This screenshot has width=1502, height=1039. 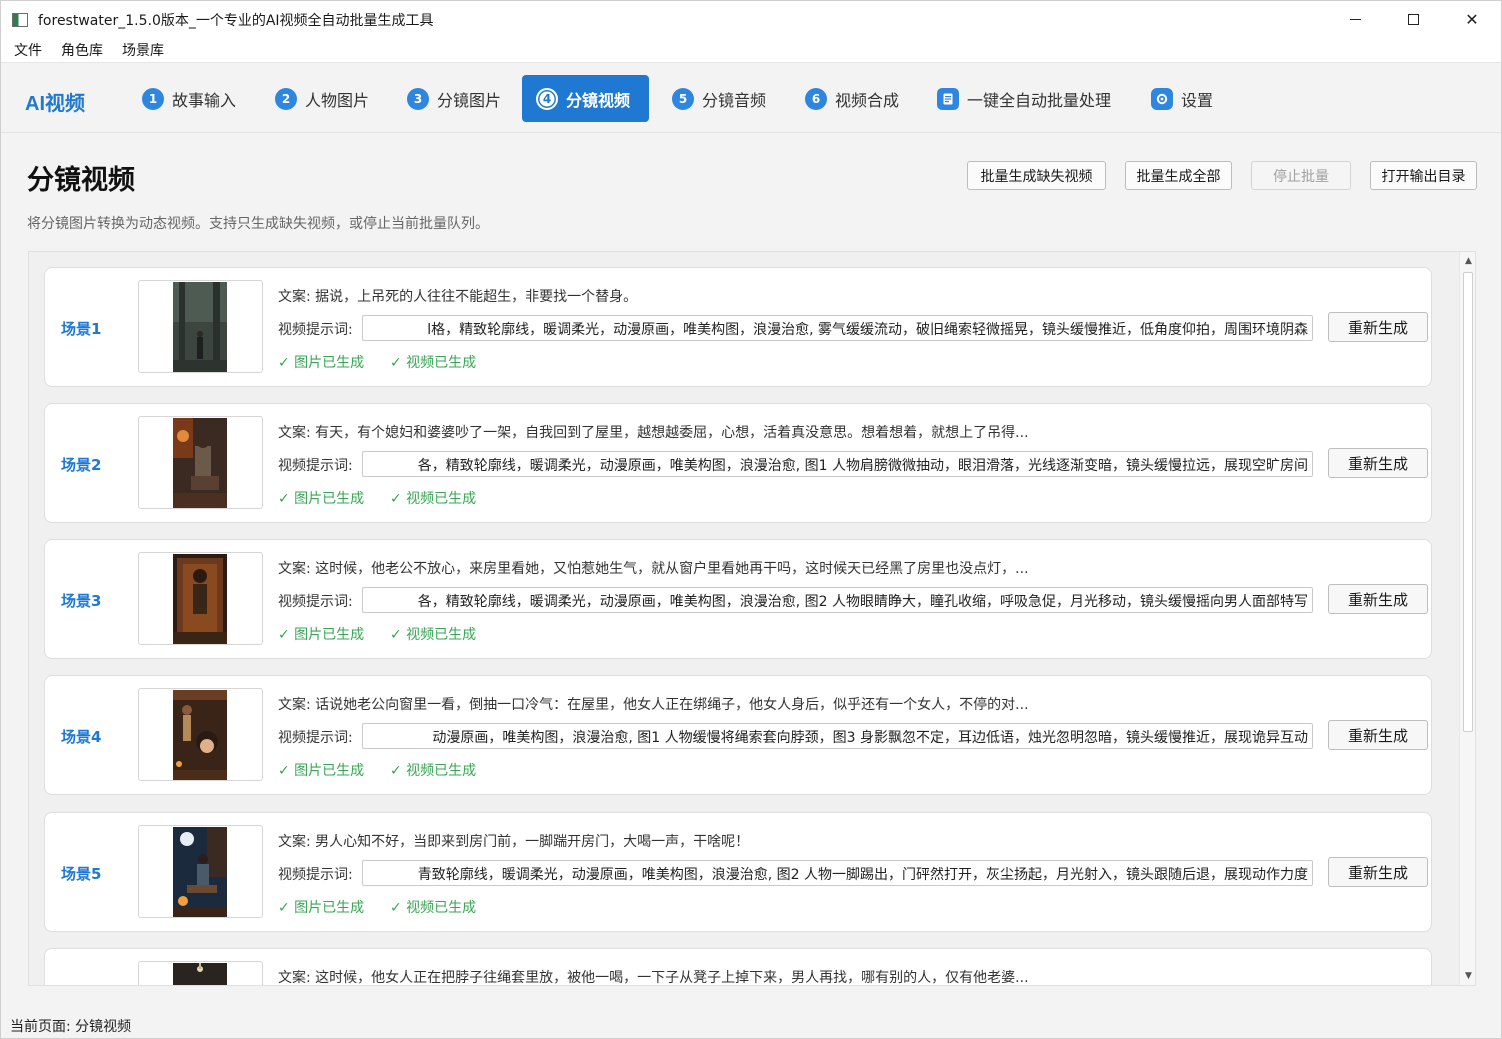 I want to click on gear-icon, so click(x=1162, y=98).